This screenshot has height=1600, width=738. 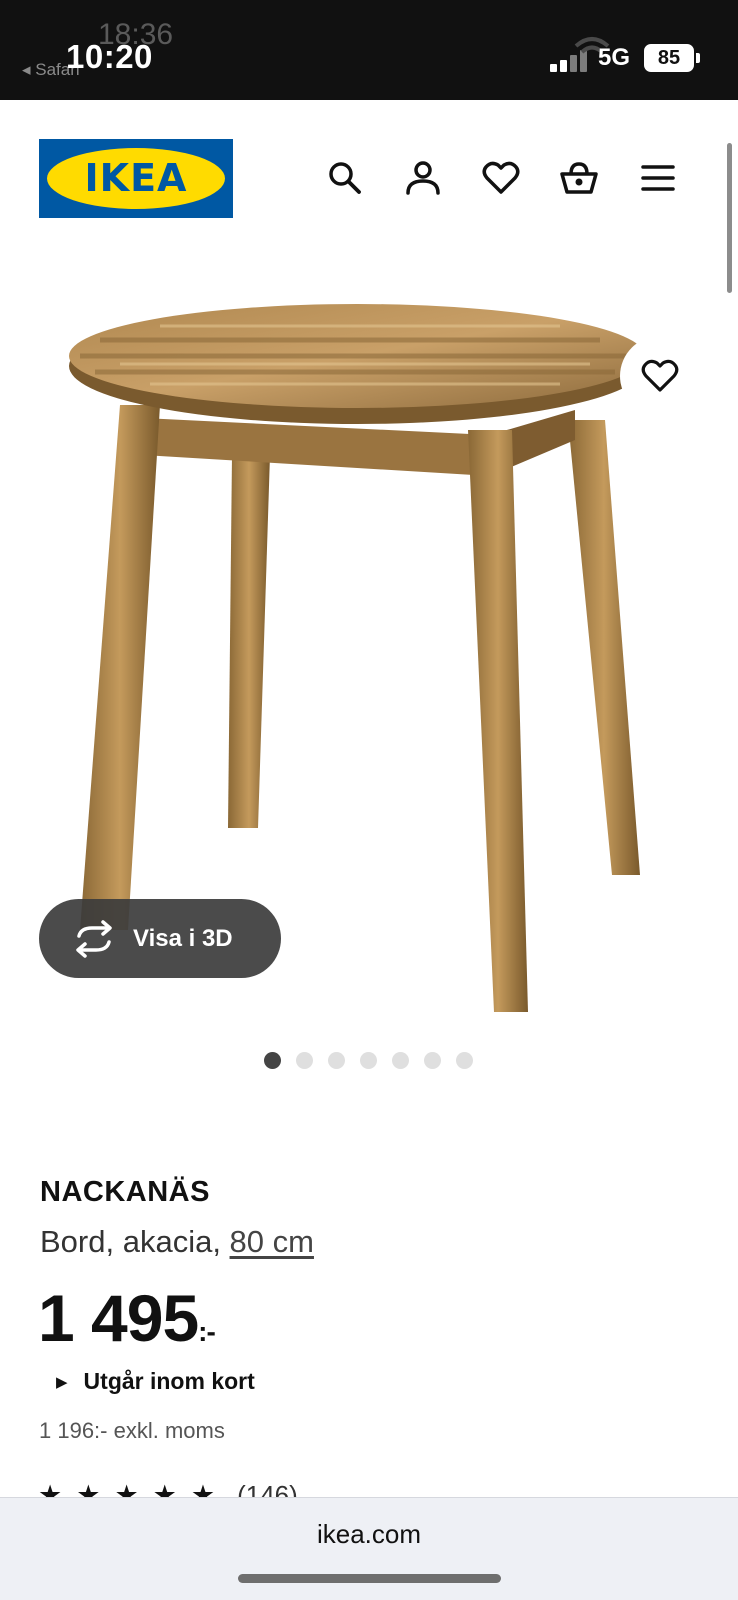 What do you see at coordinates (135, 1241) in the screenshot?
I see `product-type: Bord, akacia,` at bounding box center [135, 1241].